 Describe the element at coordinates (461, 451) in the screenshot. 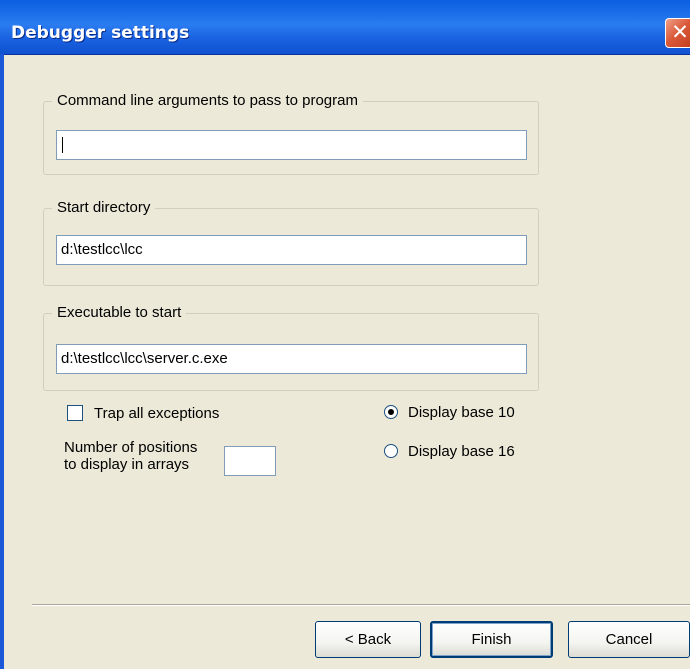

I see `display-base-16-label: Display base 16` at that location.